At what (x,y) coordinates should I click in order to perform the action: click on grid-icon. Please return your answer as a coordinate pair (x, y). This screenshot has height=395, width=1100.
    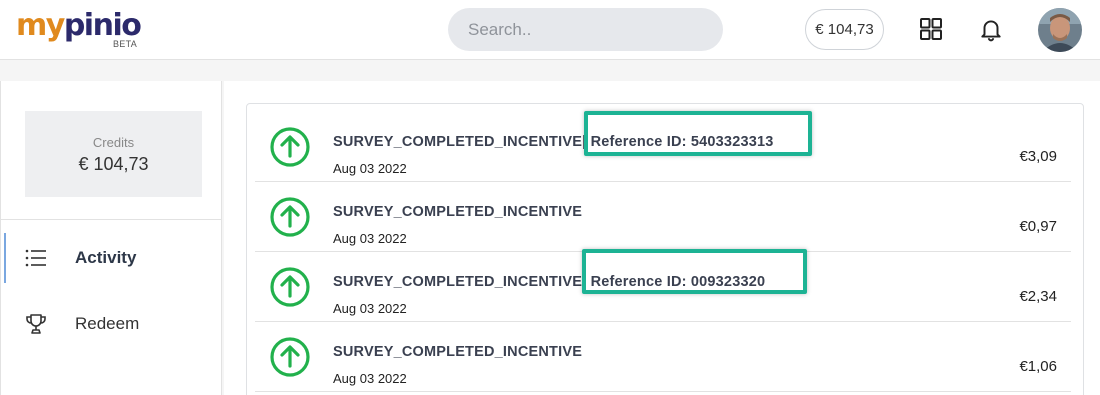
    Looking at the image, I should click on (931, 29).